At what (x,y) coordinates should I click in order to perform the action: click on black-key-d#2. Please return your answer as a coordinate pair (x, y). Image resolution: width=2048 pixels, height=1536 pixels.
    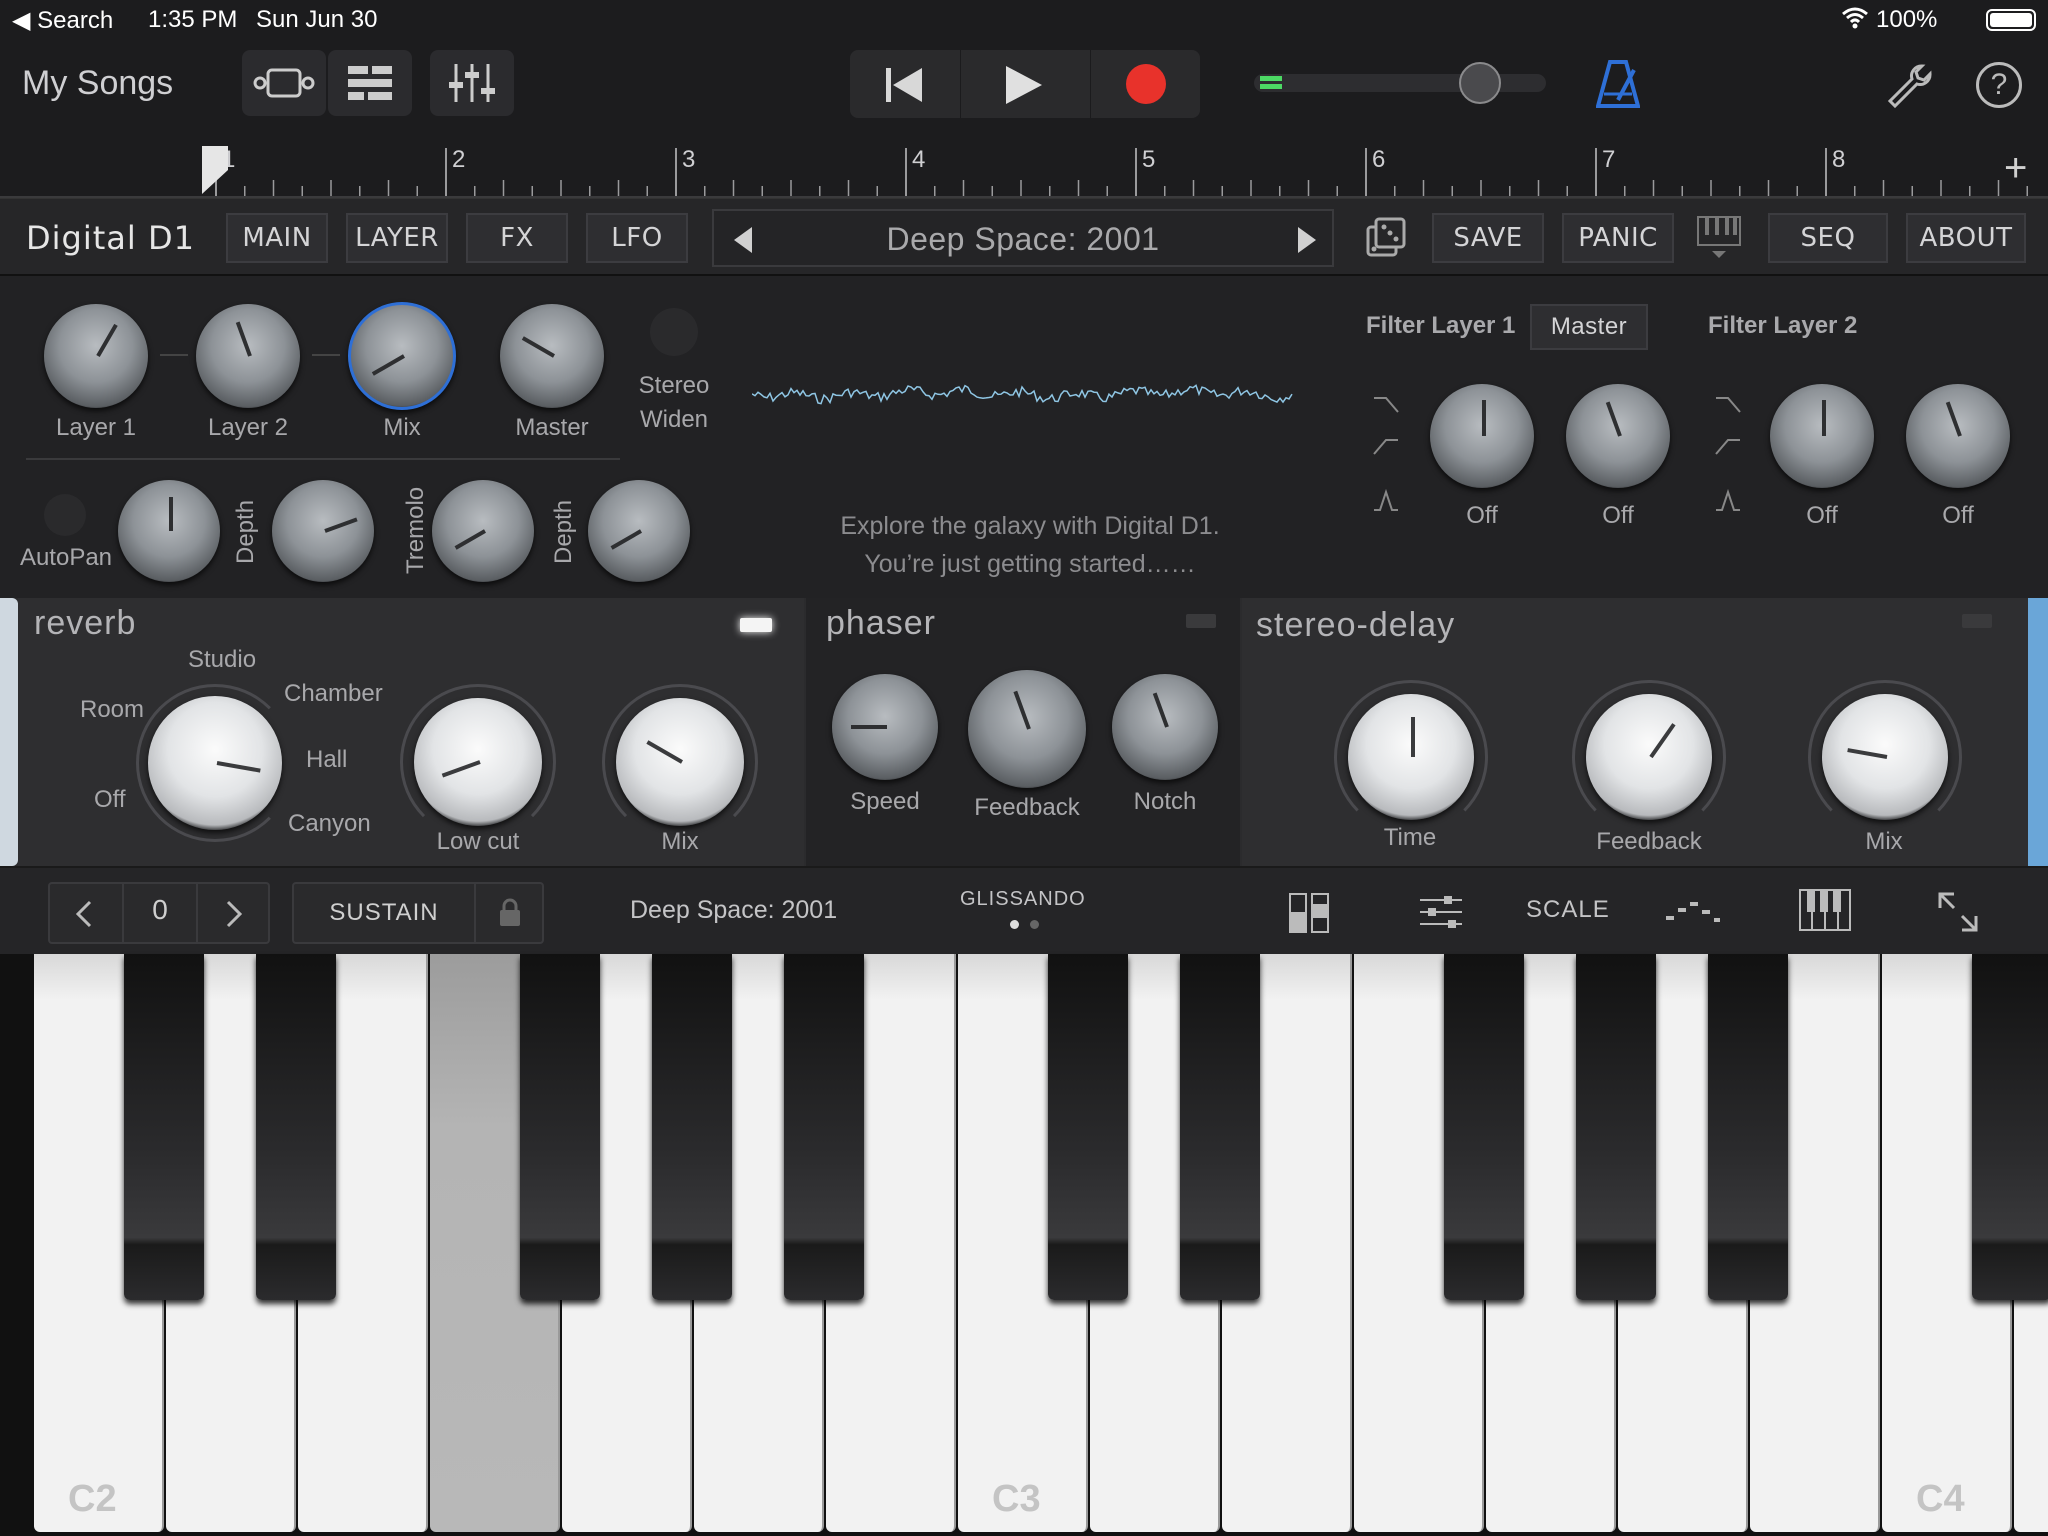
    Looking at the image, I should click on (296, 1127).